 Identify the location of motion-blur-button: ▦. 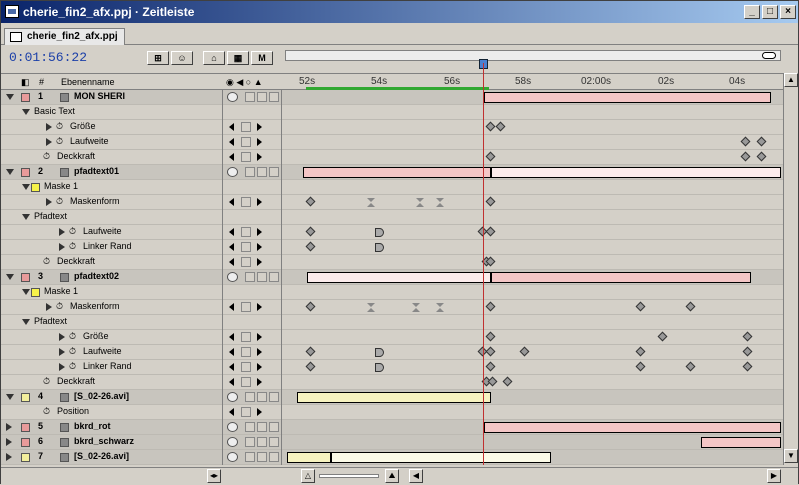
(238, 58).